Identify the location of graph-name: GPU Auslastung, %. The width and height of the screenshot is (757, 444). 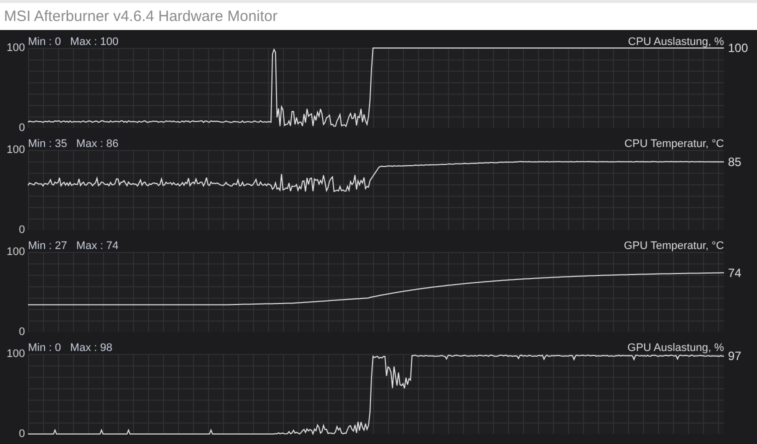
(675, 348).